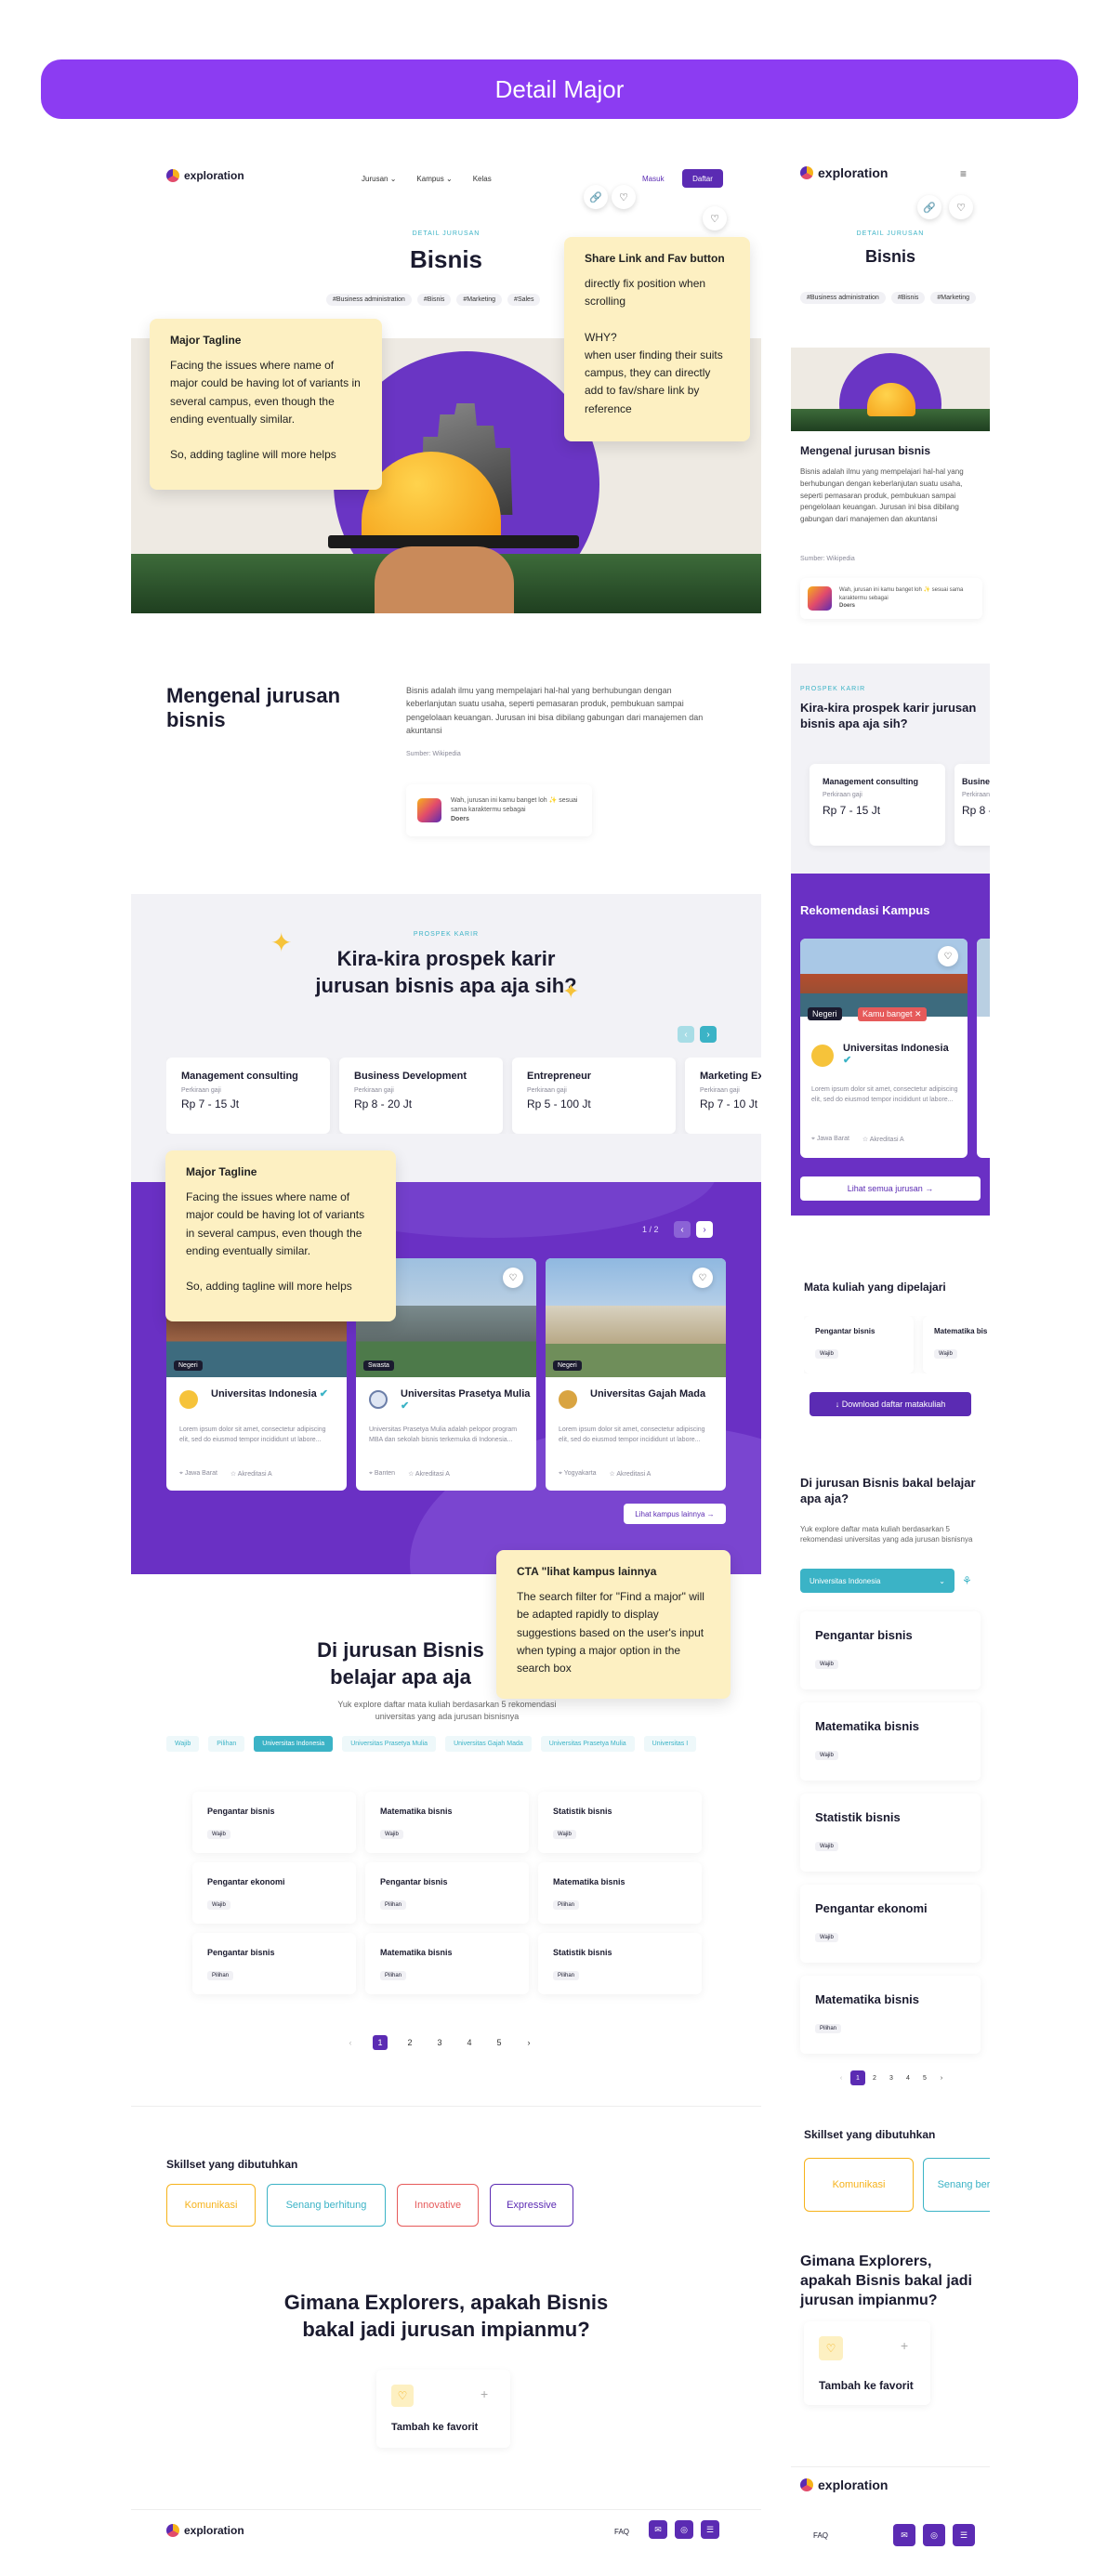 The height and width of the screenshot is (2576, 1119). What do you see at coordinates (890, 233) in the screenshot?
I see `major-kicker: DETAIL JURUSAN` at bounding box center [890, 233].